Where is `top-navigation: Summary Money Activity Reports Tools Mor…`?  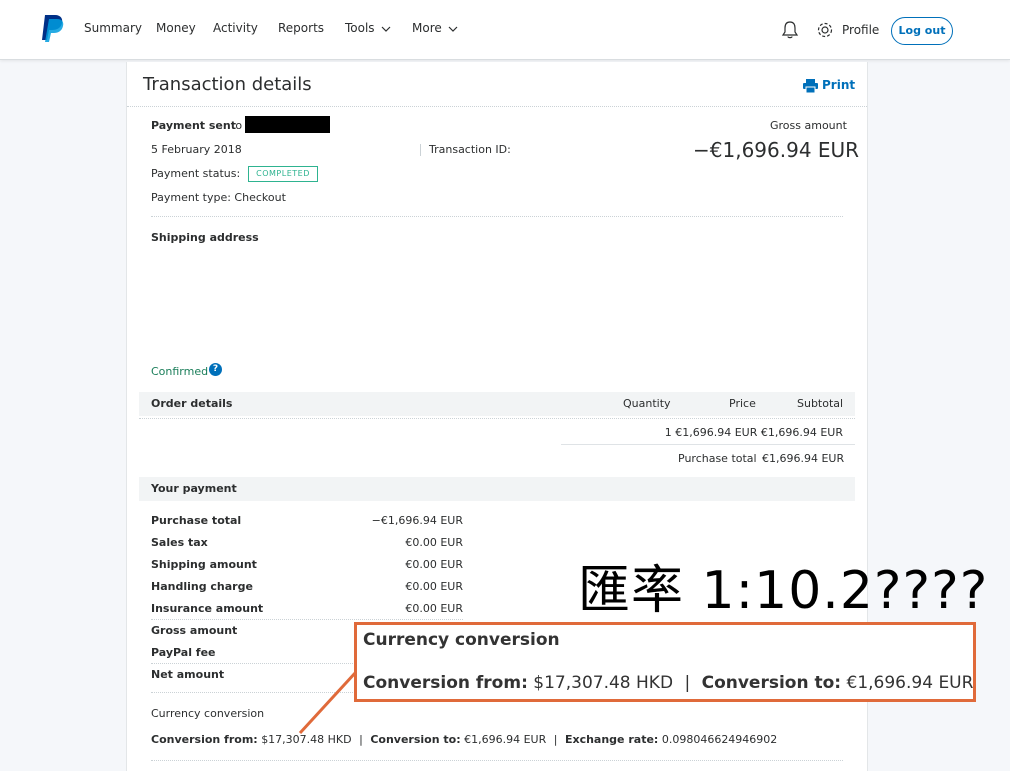 top-navigation: Summary Money Activity Reports Tools Mor… is located at coordinates (505, 30).